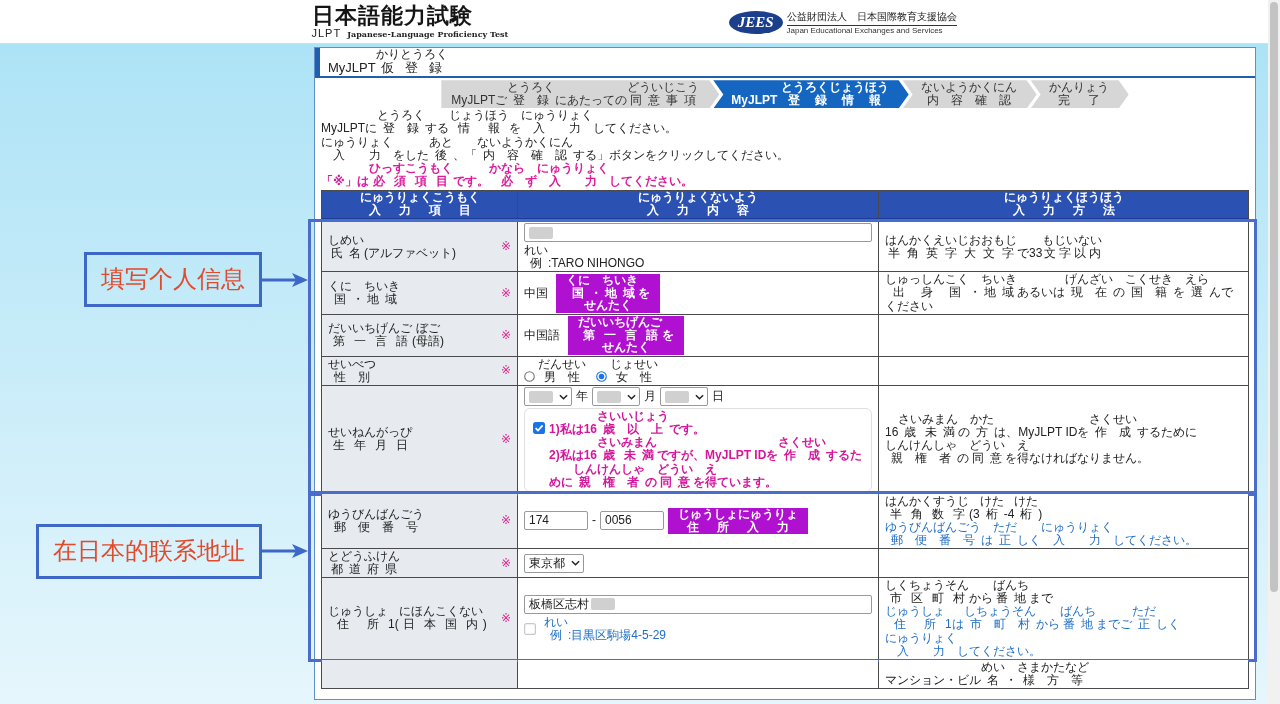 The height and width of the screenshot is (704, 1280). Describe the element at coordinates (326, 33) in the screenshot. I see `logo-mark: JLPT` at that location.